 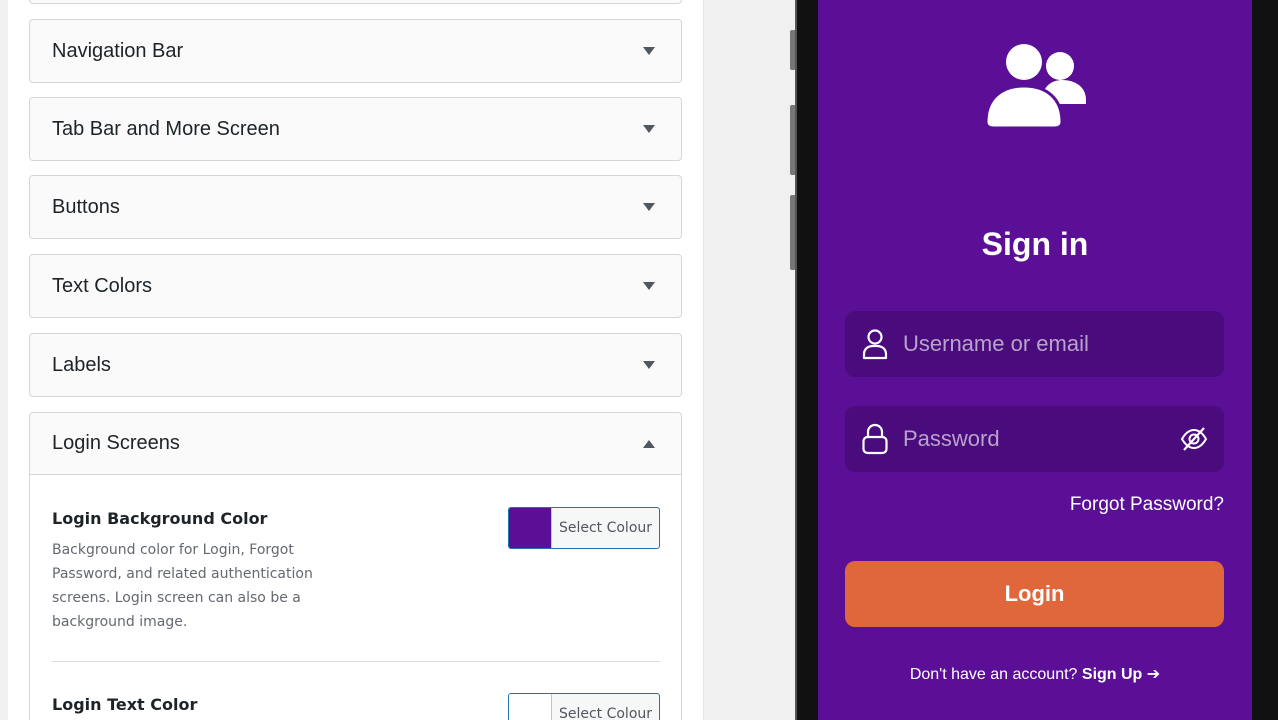 I want to click on section-labels: Labels, so click(x=355, y=365).